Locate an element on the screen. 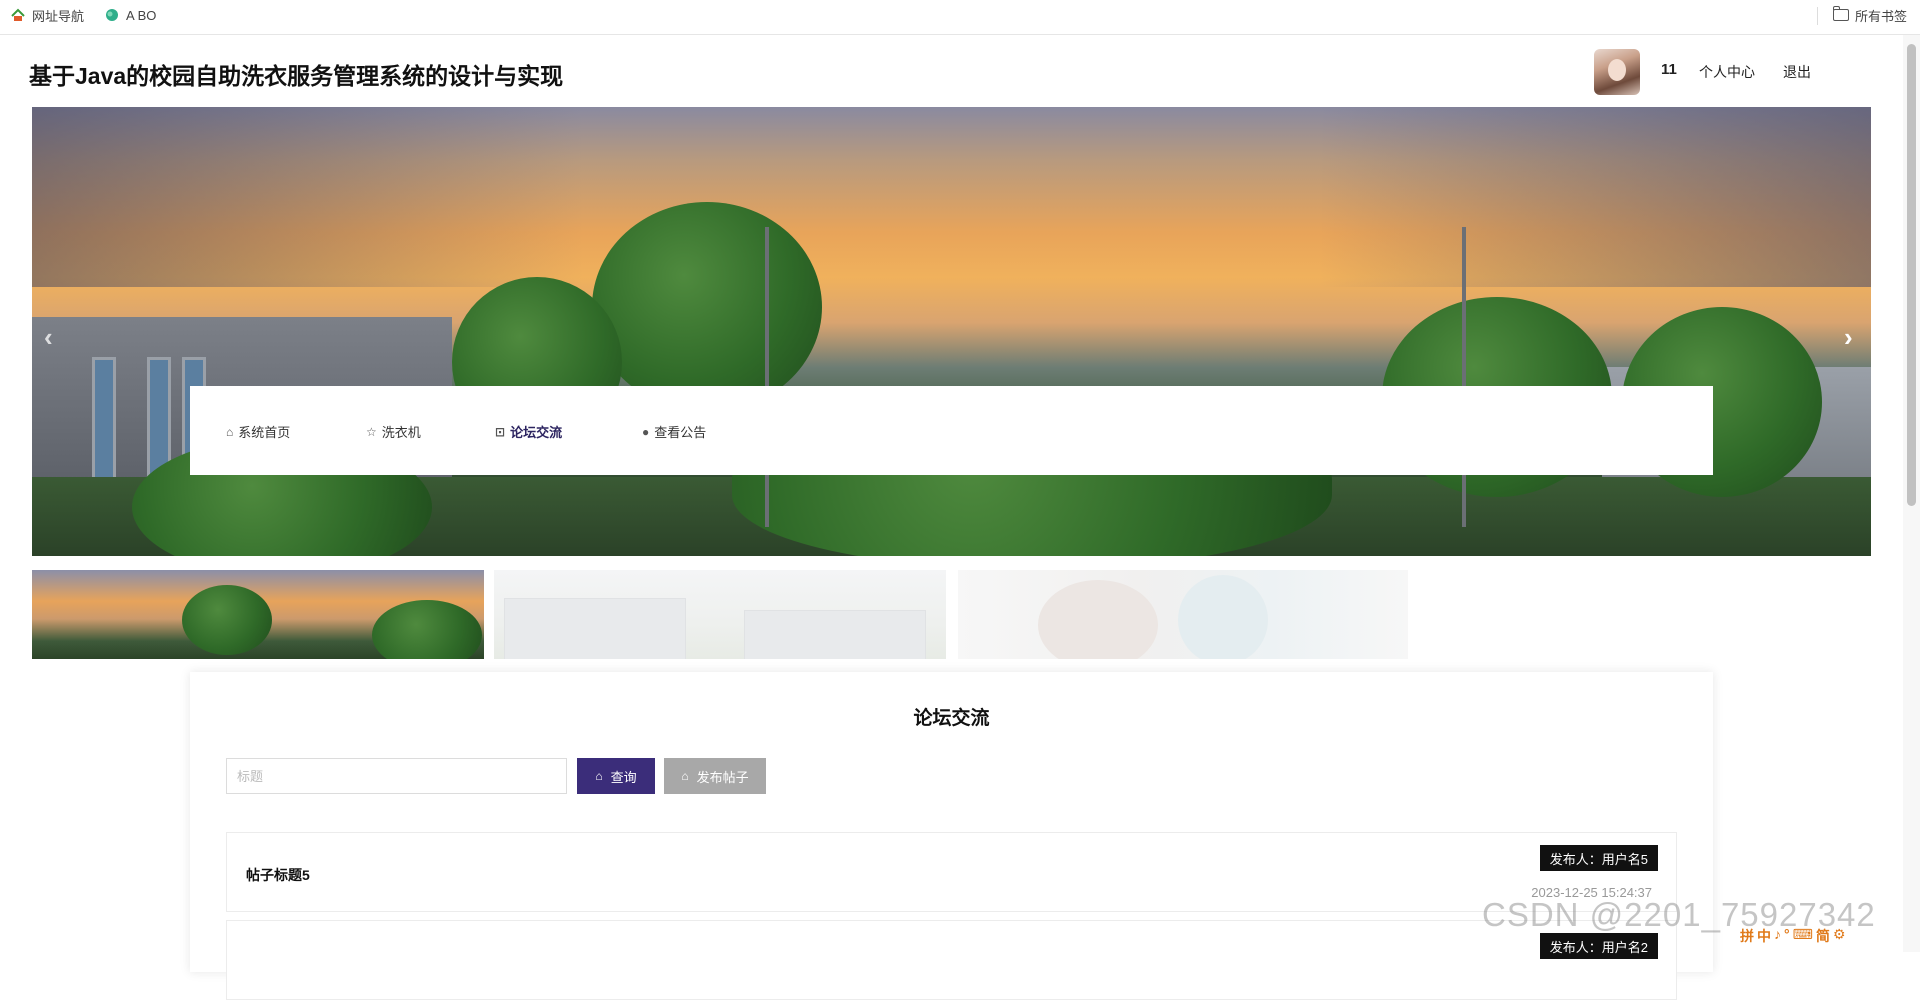 Image resolution: width=1920 pixels, height=1000 pixels. nav-item-label: 论坛交流 is located at coordinates (536, 432).